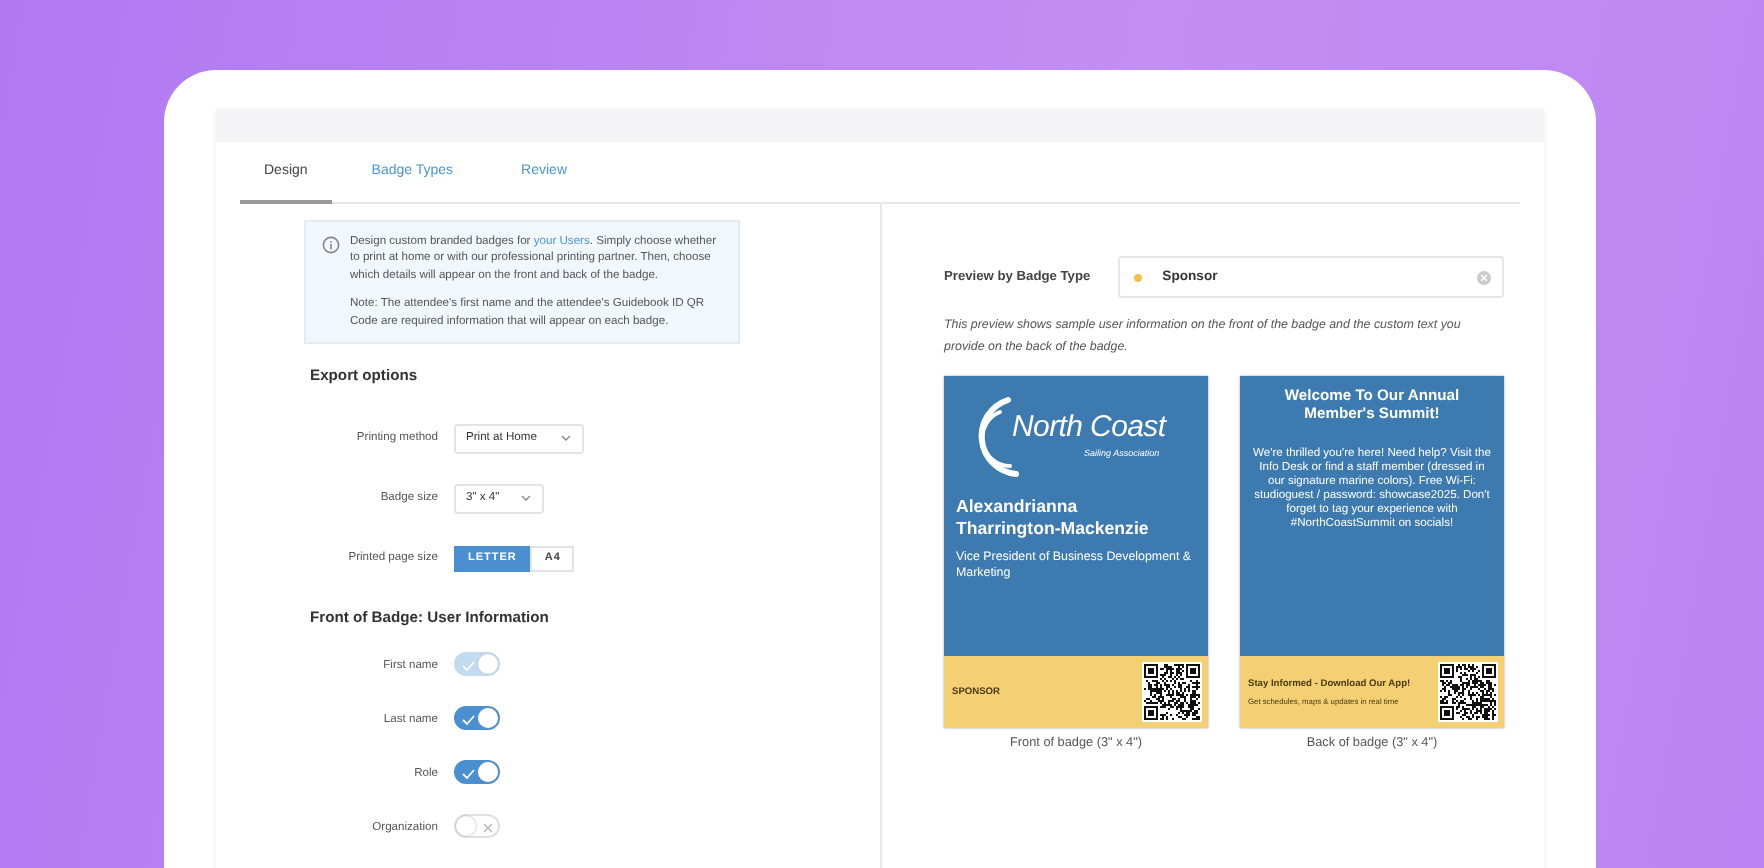 This screenshot has width=1764, height=868. Describe the element at coordinates (1053, 518) in the screenshot. I see `attendee-name: Alexandrianna Tharrington-Mackenzie` at that location.